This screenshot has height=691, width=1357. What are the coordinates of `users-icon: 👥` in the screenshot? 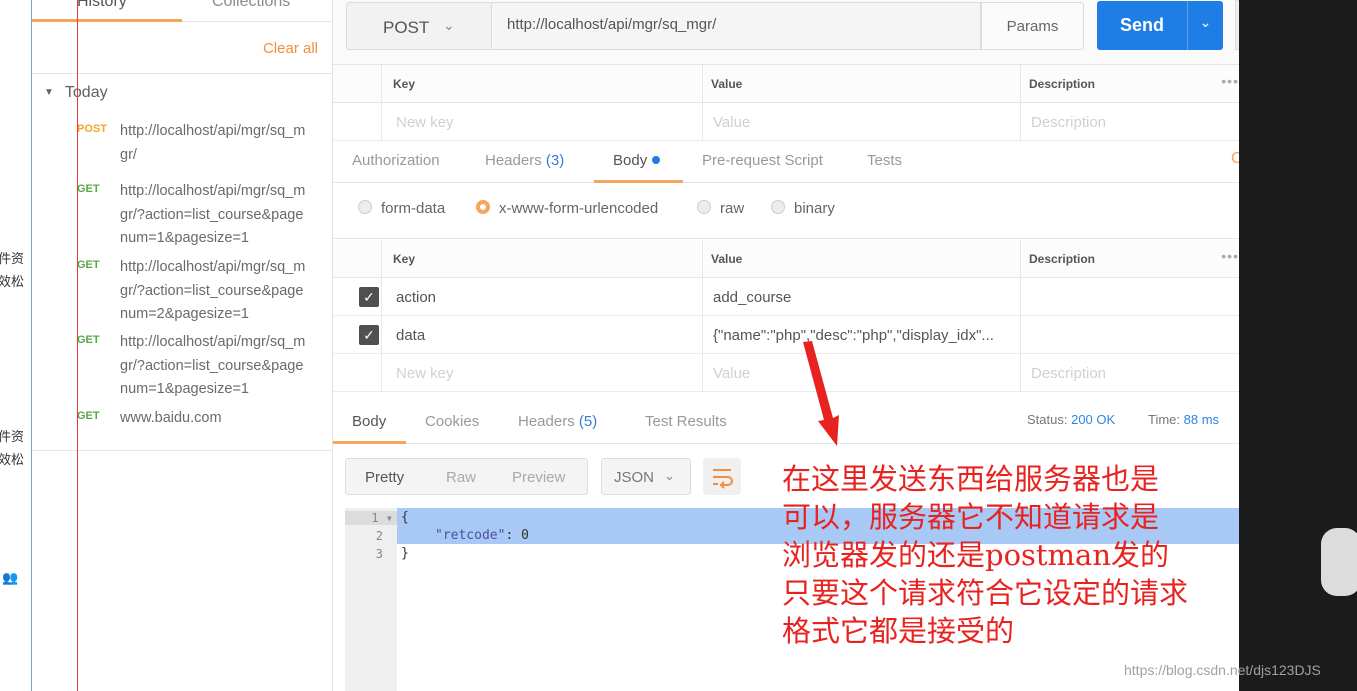 It's located at (10, 578).